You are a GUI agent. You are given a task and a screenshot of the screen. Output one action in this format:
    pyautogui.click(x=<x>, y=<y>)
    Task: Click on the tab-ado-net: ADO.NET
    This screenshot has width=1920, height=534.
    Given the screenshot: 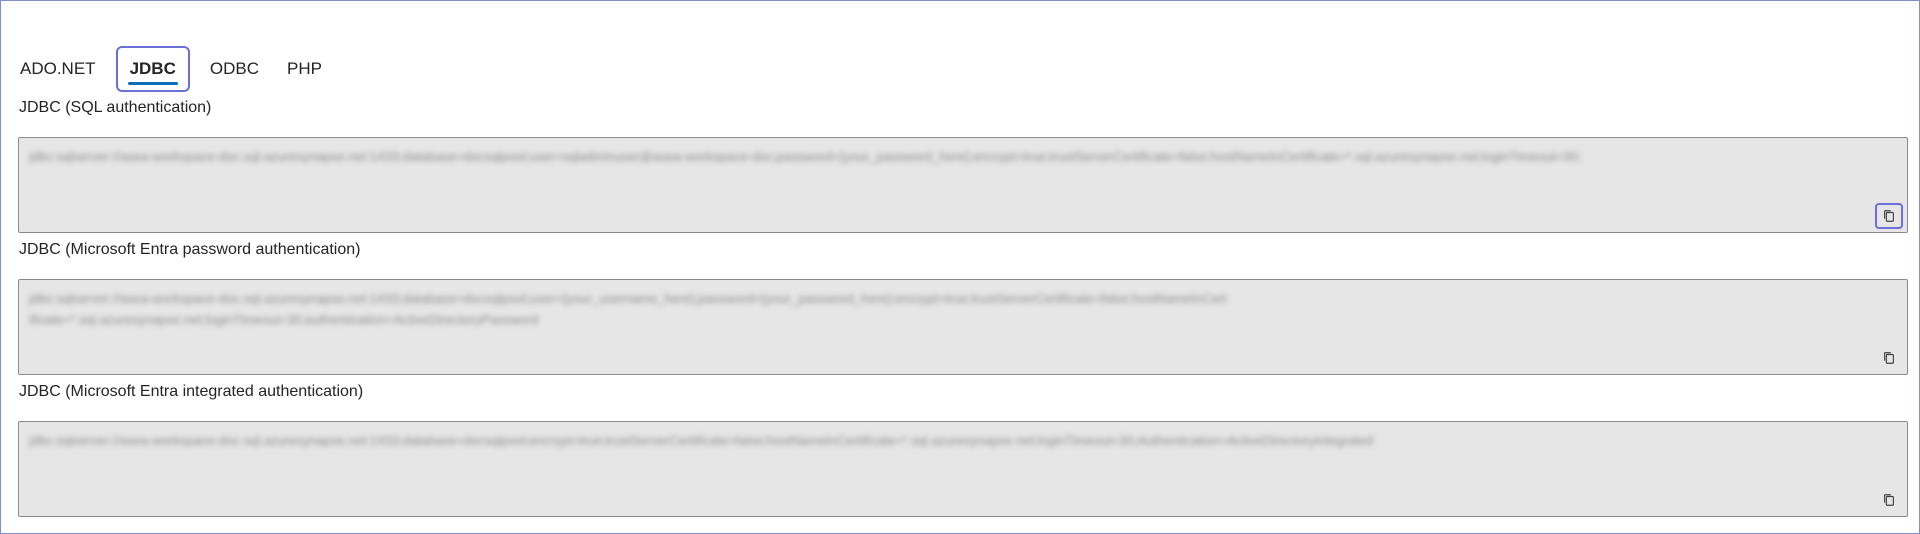 What is the action you would take?
    pyautogui.click(x=64, y=69)
    